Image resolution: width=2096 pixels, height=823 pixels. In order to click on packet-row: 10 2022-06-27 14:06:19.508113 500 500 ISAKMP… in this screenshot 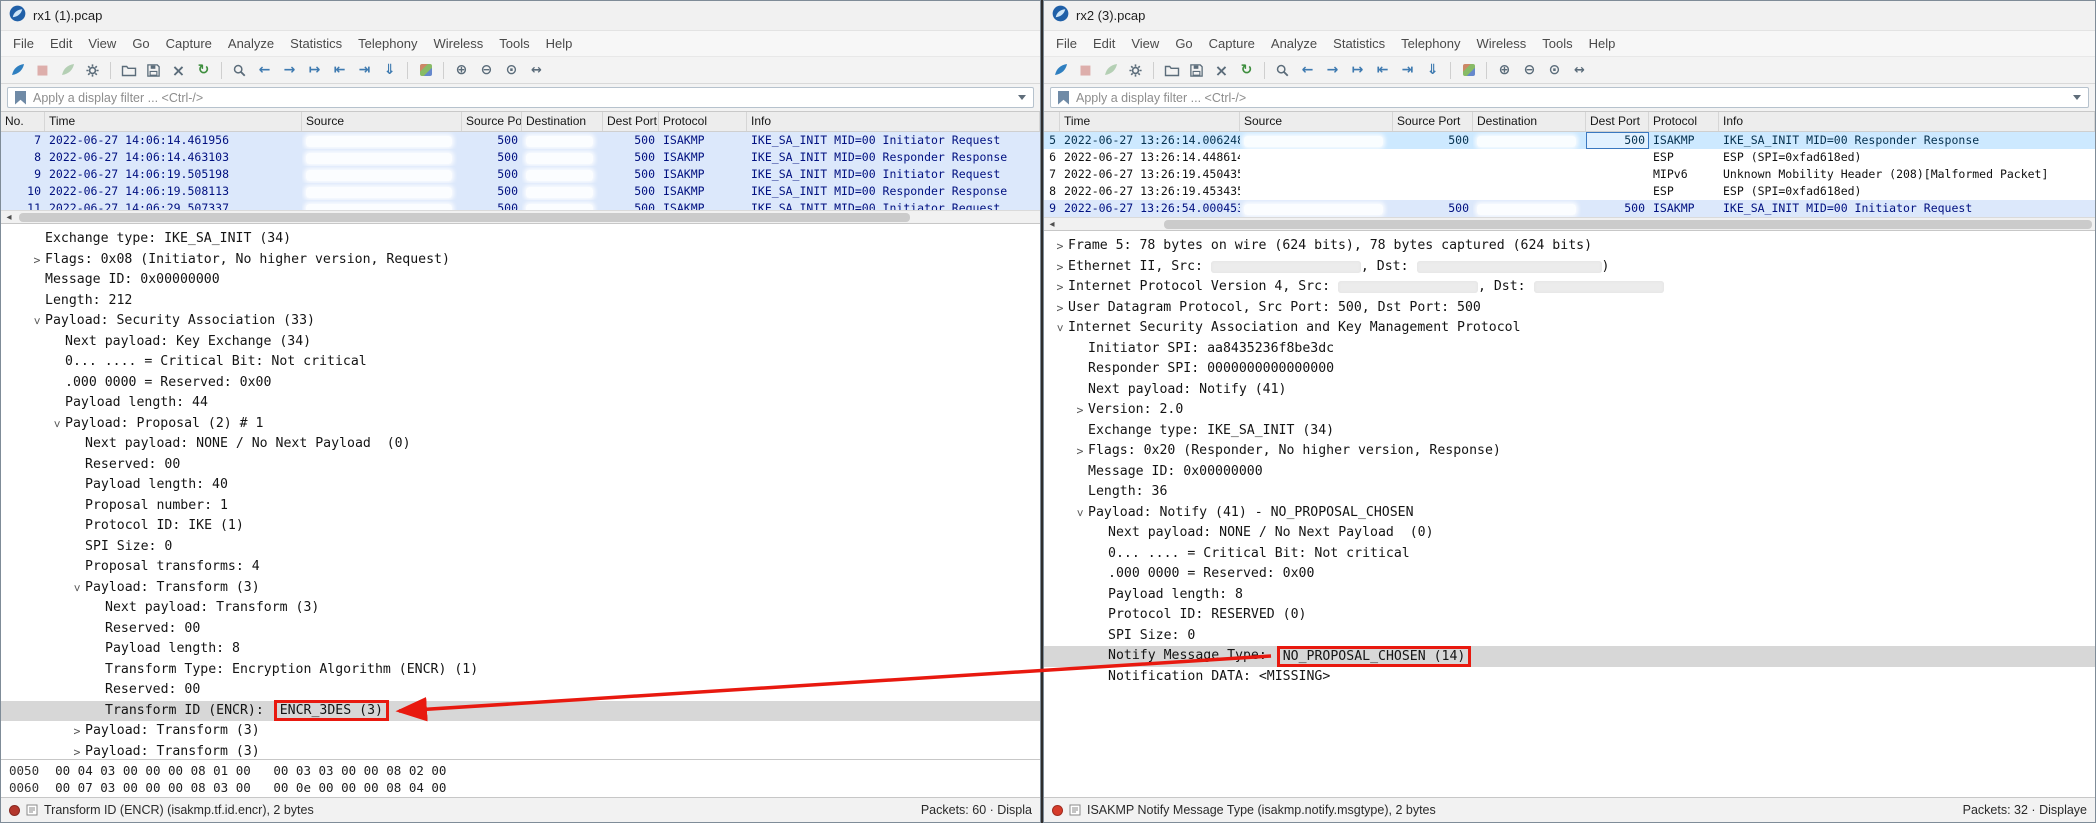, I will do `click(520, 191)`.